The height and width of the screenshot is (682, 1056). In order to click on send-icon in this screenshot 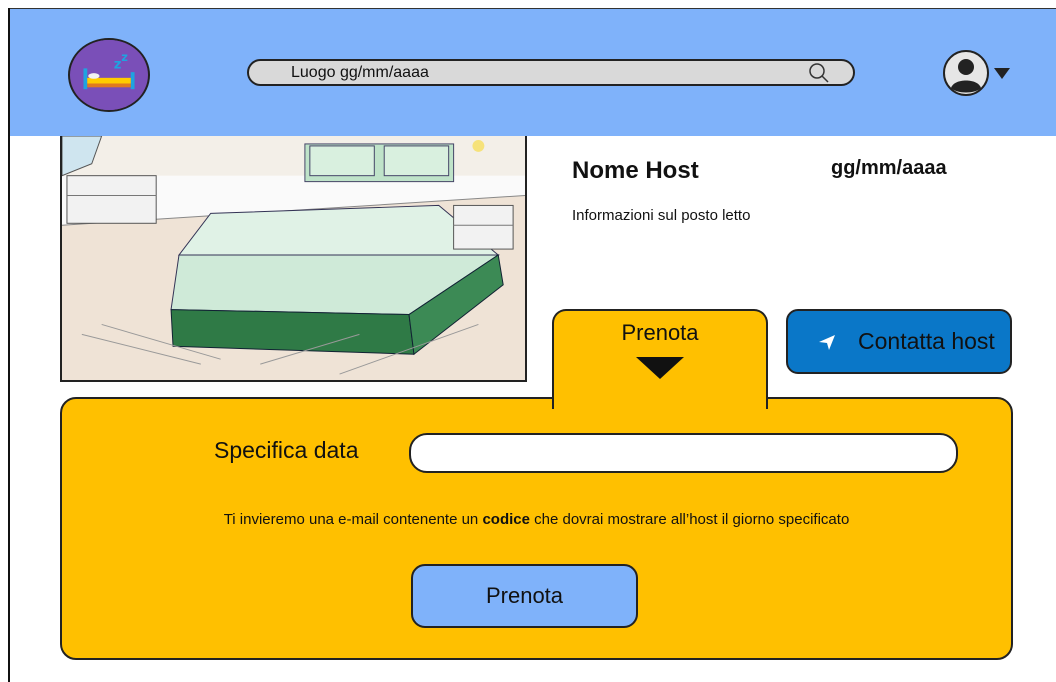, I will do `click(827, 342)`.